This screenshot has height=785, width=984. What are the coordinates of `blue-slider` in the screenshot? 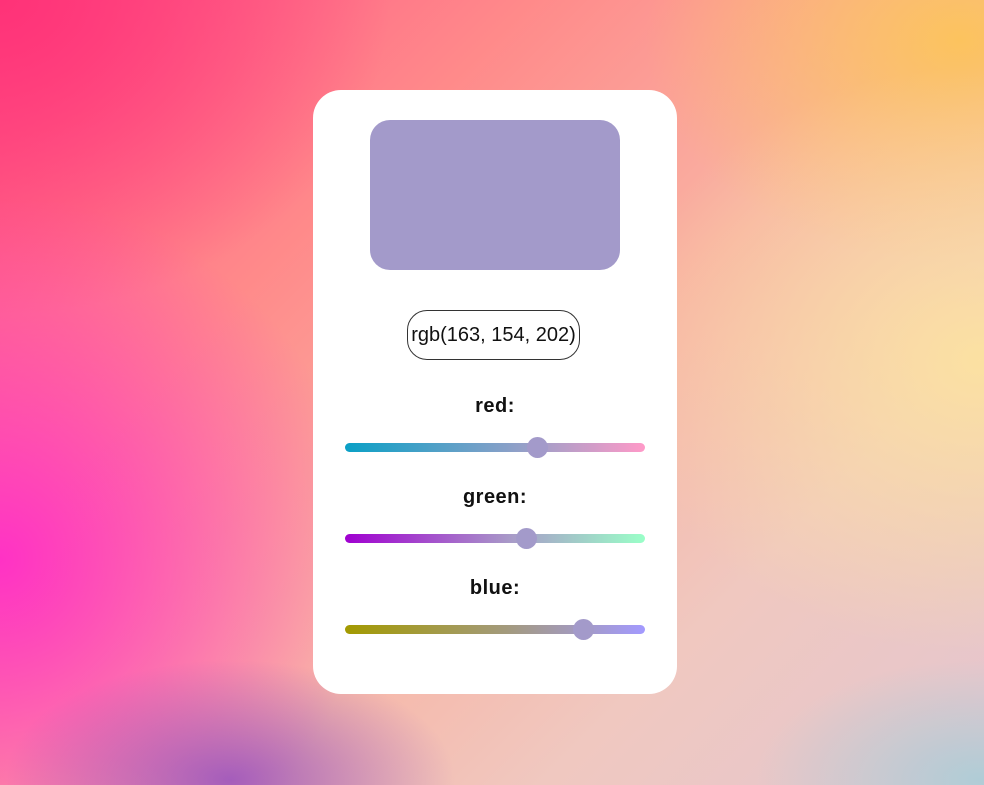 It's located at (495, 629).